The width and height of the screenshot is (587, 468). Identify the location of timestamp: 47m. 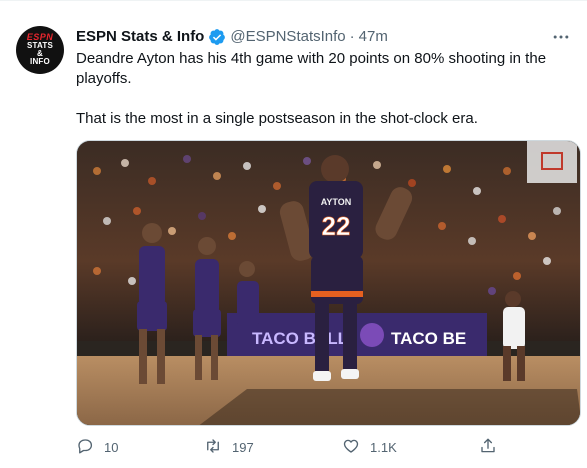
(373, 37).